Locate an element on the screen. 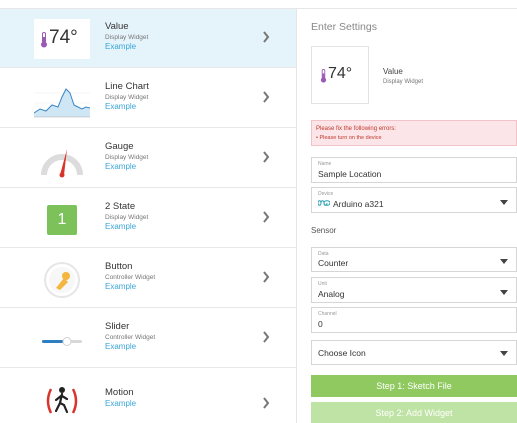 The width and height of the screenshot is (517, 423). widget-name: Line Chart is located at coordinates (127, 86).